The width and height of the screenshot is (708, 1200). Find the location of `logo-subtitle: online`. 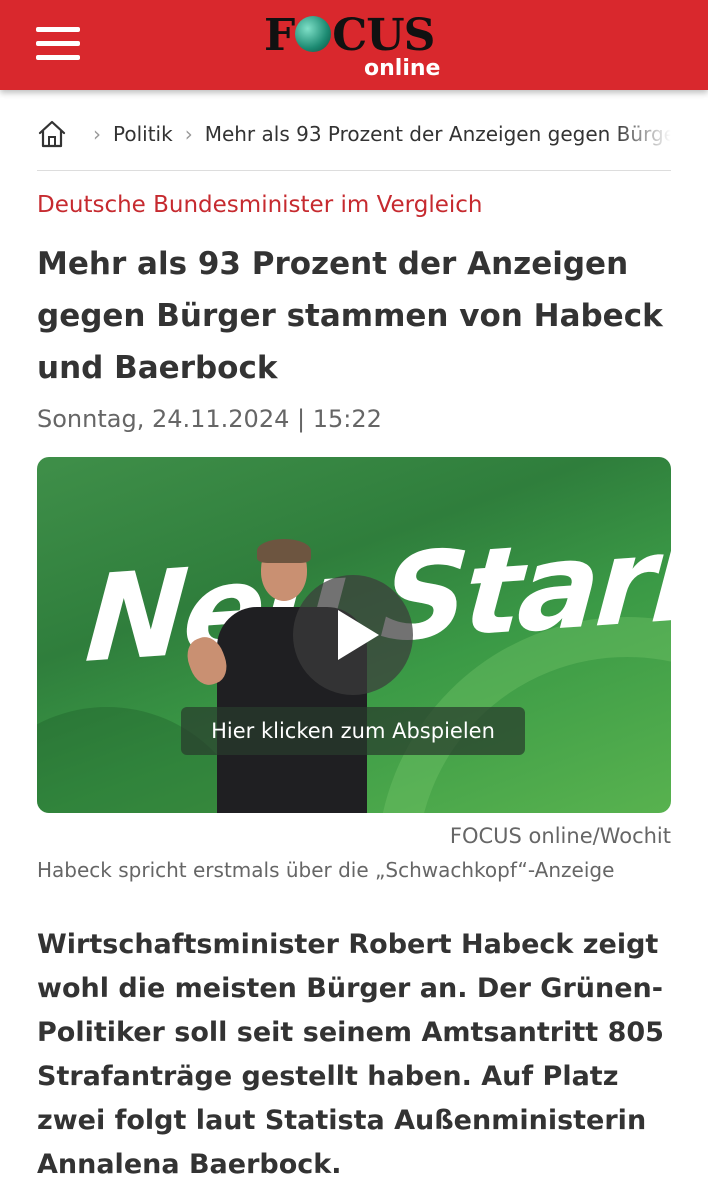

logo-subtitle: online is located at coordinates (402, 68).